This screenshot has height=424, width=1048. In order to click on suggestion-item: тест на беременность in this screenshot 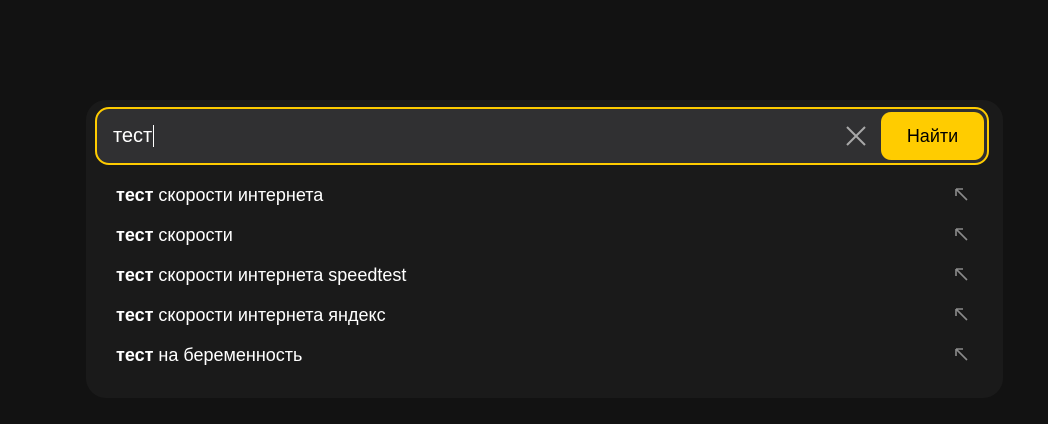, I will do `click(543, 355)`.